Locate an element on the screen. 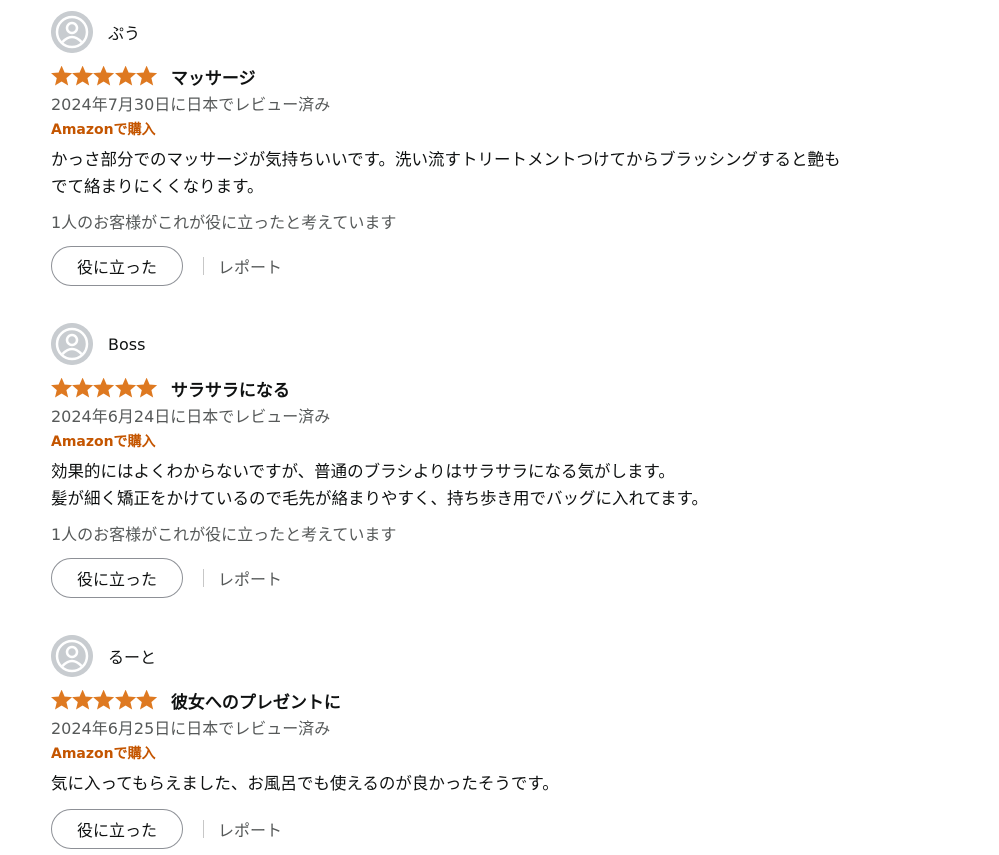 This screenshot has height=855, width=999. reviewer-name: るーと is located at coordinates (132, 657).